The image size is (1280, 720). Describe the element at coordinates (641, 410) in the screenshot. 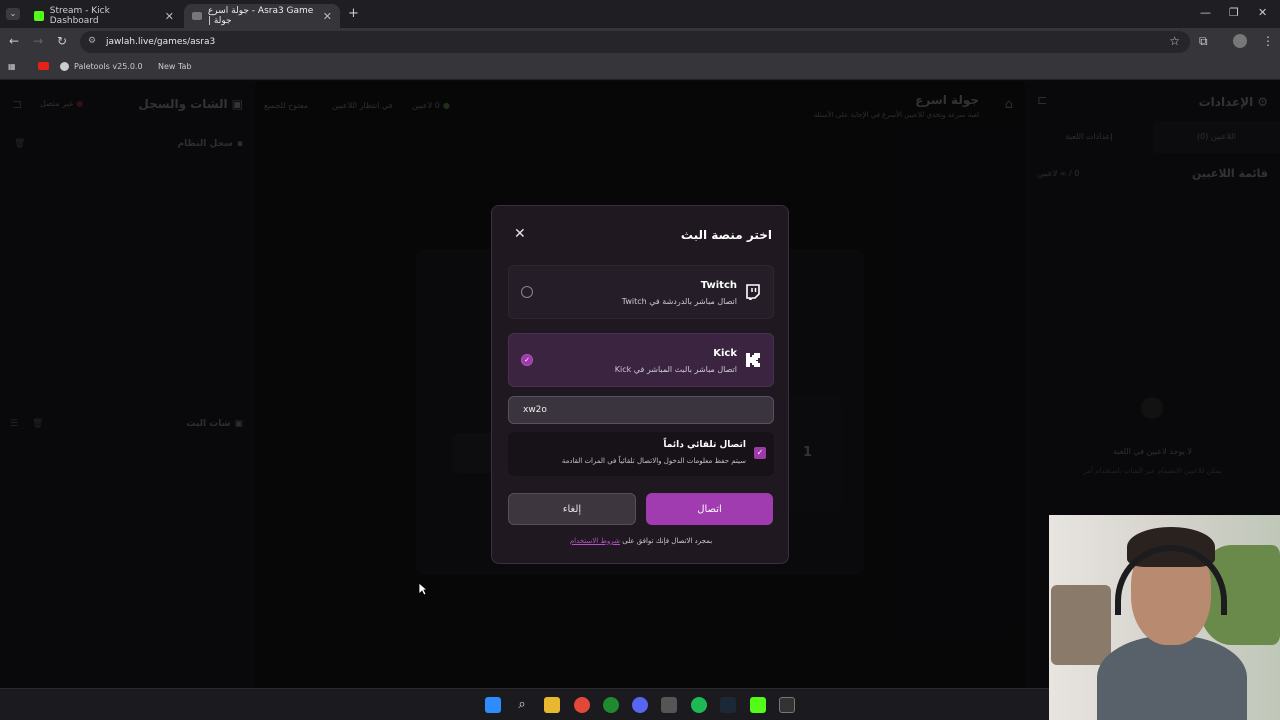

I see `username-input` at that location.